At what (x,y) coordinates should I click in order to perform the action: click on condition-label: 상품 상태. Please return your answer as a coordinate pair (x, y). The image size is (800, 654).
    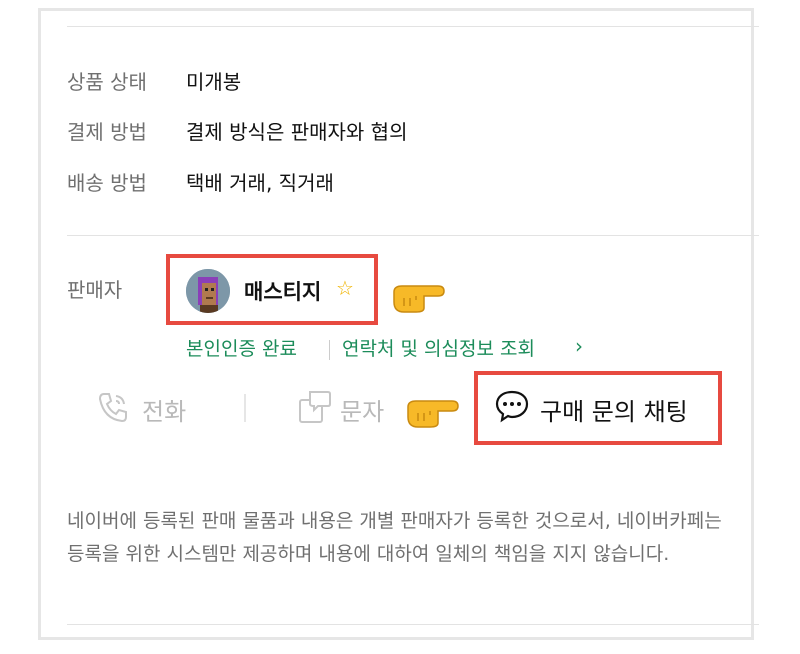
    Looking at the image, I should click on (107, 82).